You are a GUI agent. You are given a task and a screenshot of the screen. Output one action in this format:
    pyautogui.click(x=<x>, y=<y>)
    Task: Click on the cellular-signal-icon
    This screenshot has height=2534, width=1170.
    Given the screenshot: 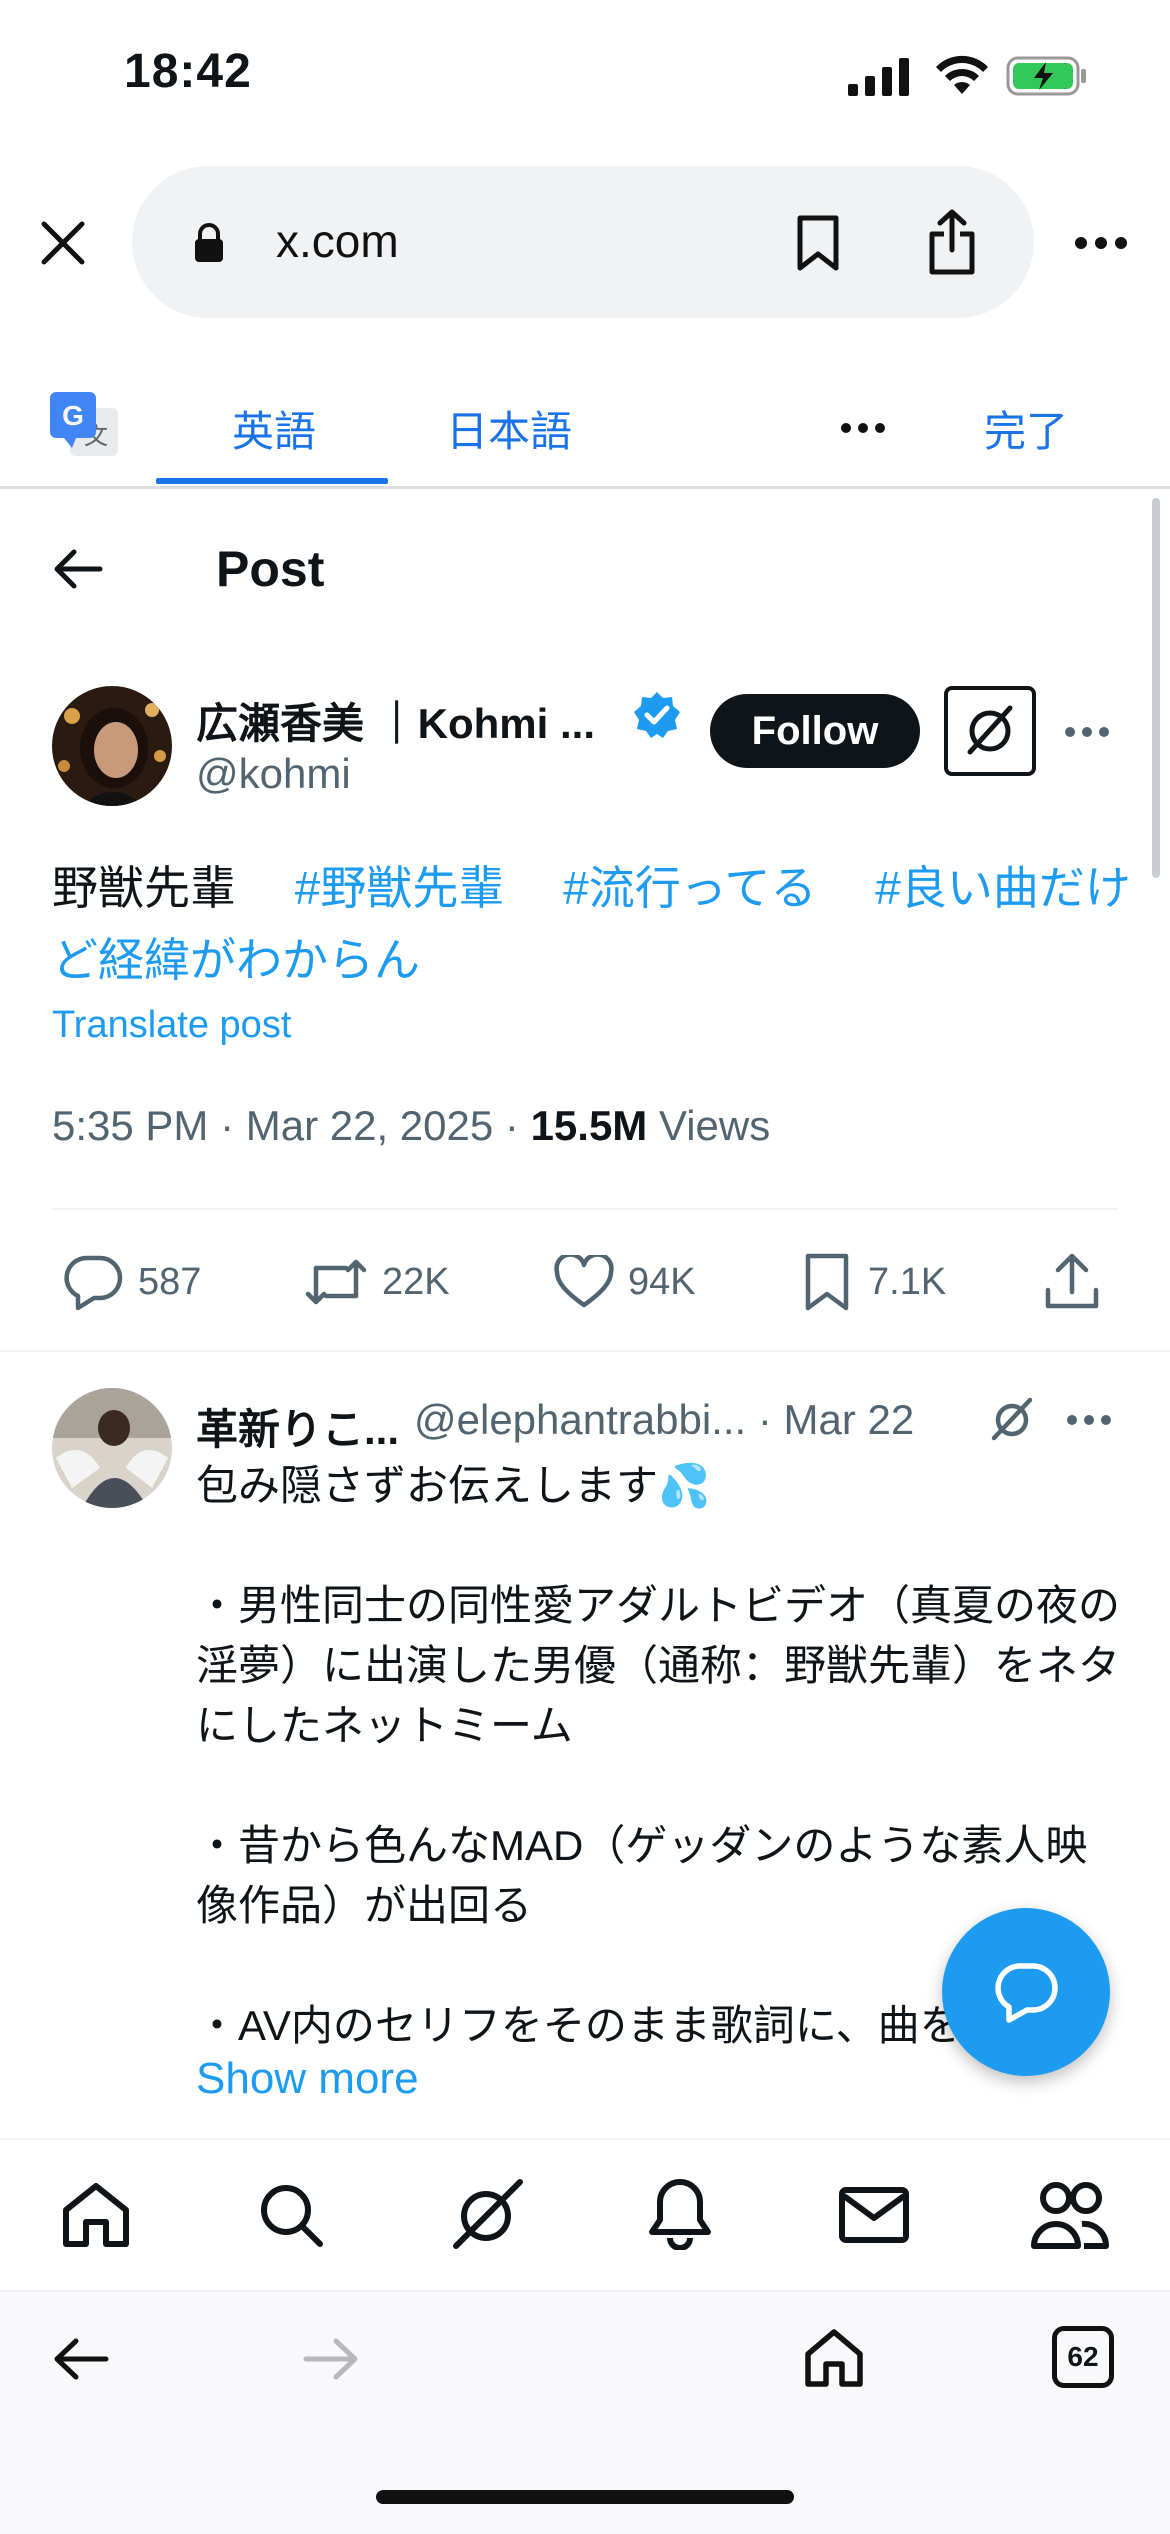 What is the action you would take?
    pyautogui.click(x=879, y=77)
    